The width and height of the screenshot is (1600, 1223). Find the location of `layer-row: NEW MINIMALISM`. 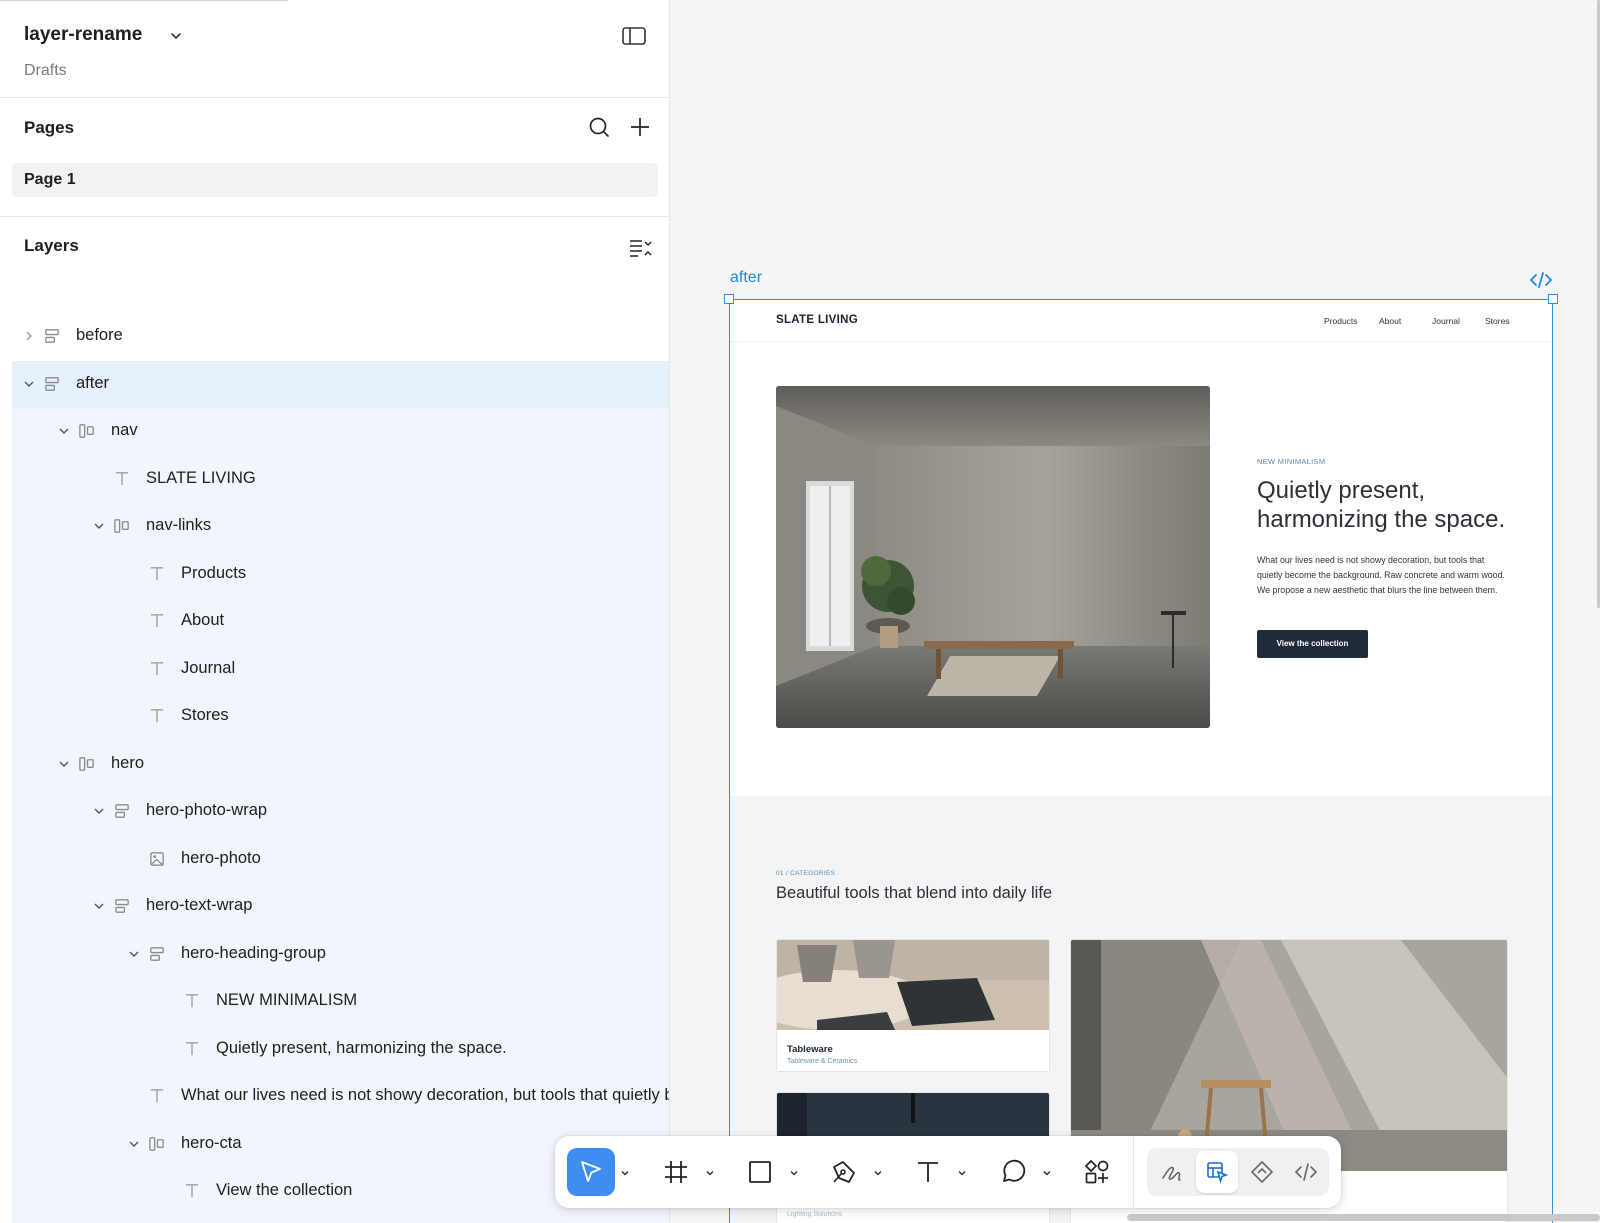

layer-row: NEW MINIMALISM is located at coordinates (340, 1002).